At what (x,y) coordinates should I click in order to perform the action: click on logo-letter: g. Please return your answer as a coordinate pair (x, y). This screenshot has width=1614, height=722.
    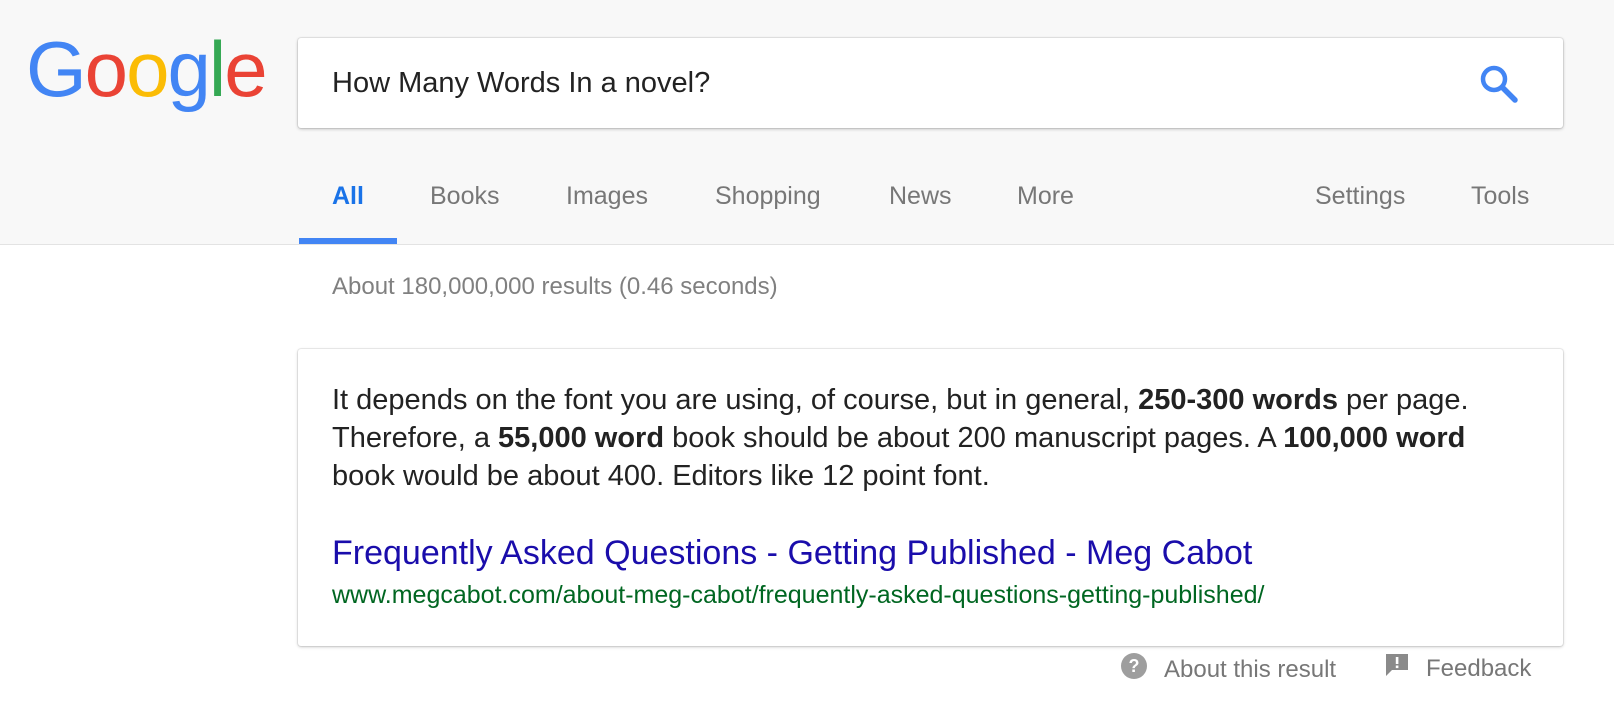
    Looking at the image, I should click on (188, 69).